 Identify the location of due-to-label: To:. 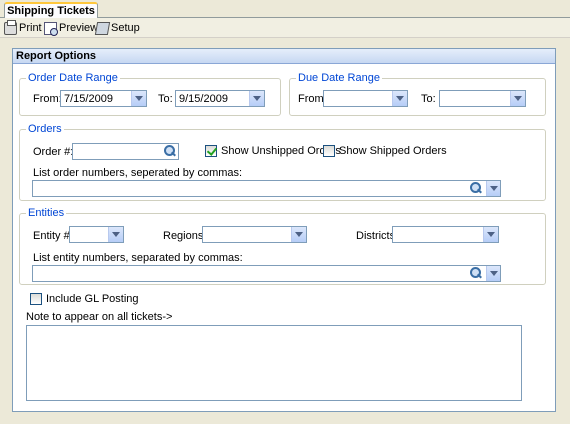
(428, 99).